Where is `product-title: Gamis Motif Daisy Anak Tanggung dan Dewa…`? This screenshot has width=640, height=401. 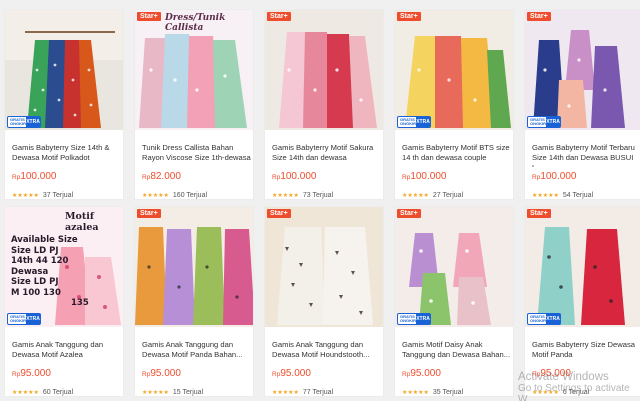 product-title: Gamis Motif Daisy Anak Tanggung dan Dewa… is located at coordinates (457, 352).